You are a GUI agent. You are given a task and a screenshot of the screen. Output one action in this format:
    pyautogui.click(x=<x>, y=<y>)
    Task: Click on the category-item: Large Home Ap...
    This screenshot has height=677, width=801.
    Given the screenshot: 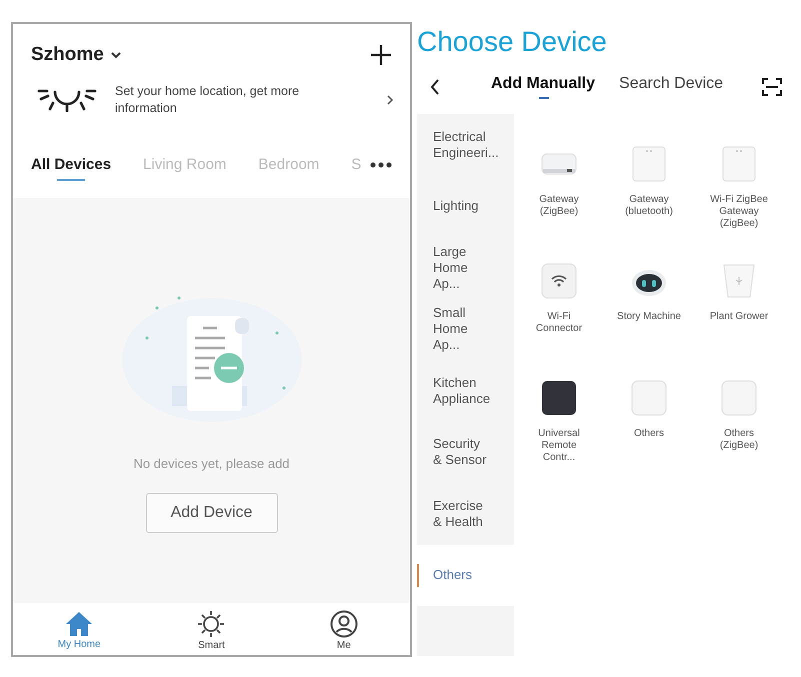 What is the action you would take?
    pyautogui.click(x=465, y=267)
    